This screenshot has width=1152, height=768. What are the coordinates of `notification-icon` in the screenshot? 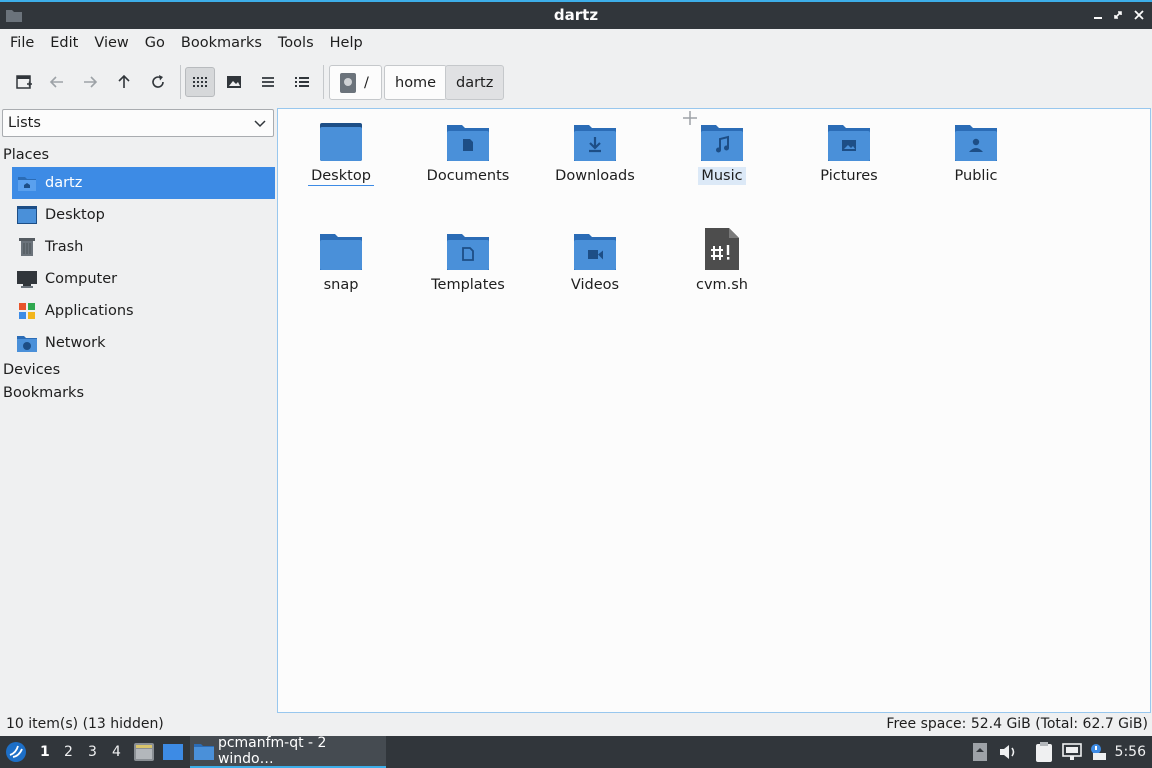 It's located at (1098, 752).